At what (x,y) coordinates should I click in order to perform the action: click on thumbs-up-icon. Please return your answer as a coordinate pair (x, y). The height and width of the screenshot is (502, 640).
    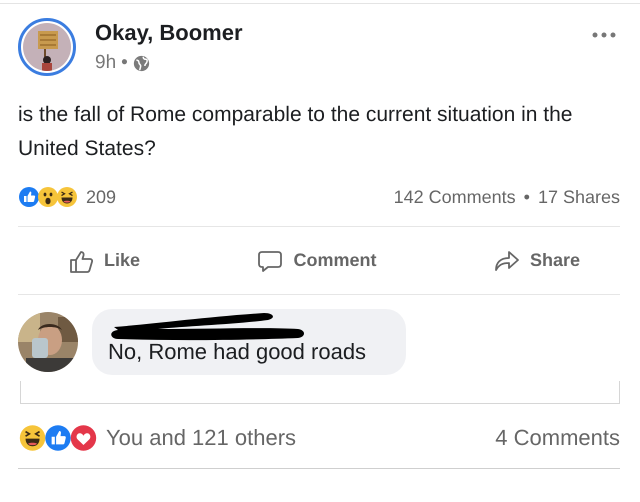
    Looking at the image, I should click on (81, 260).